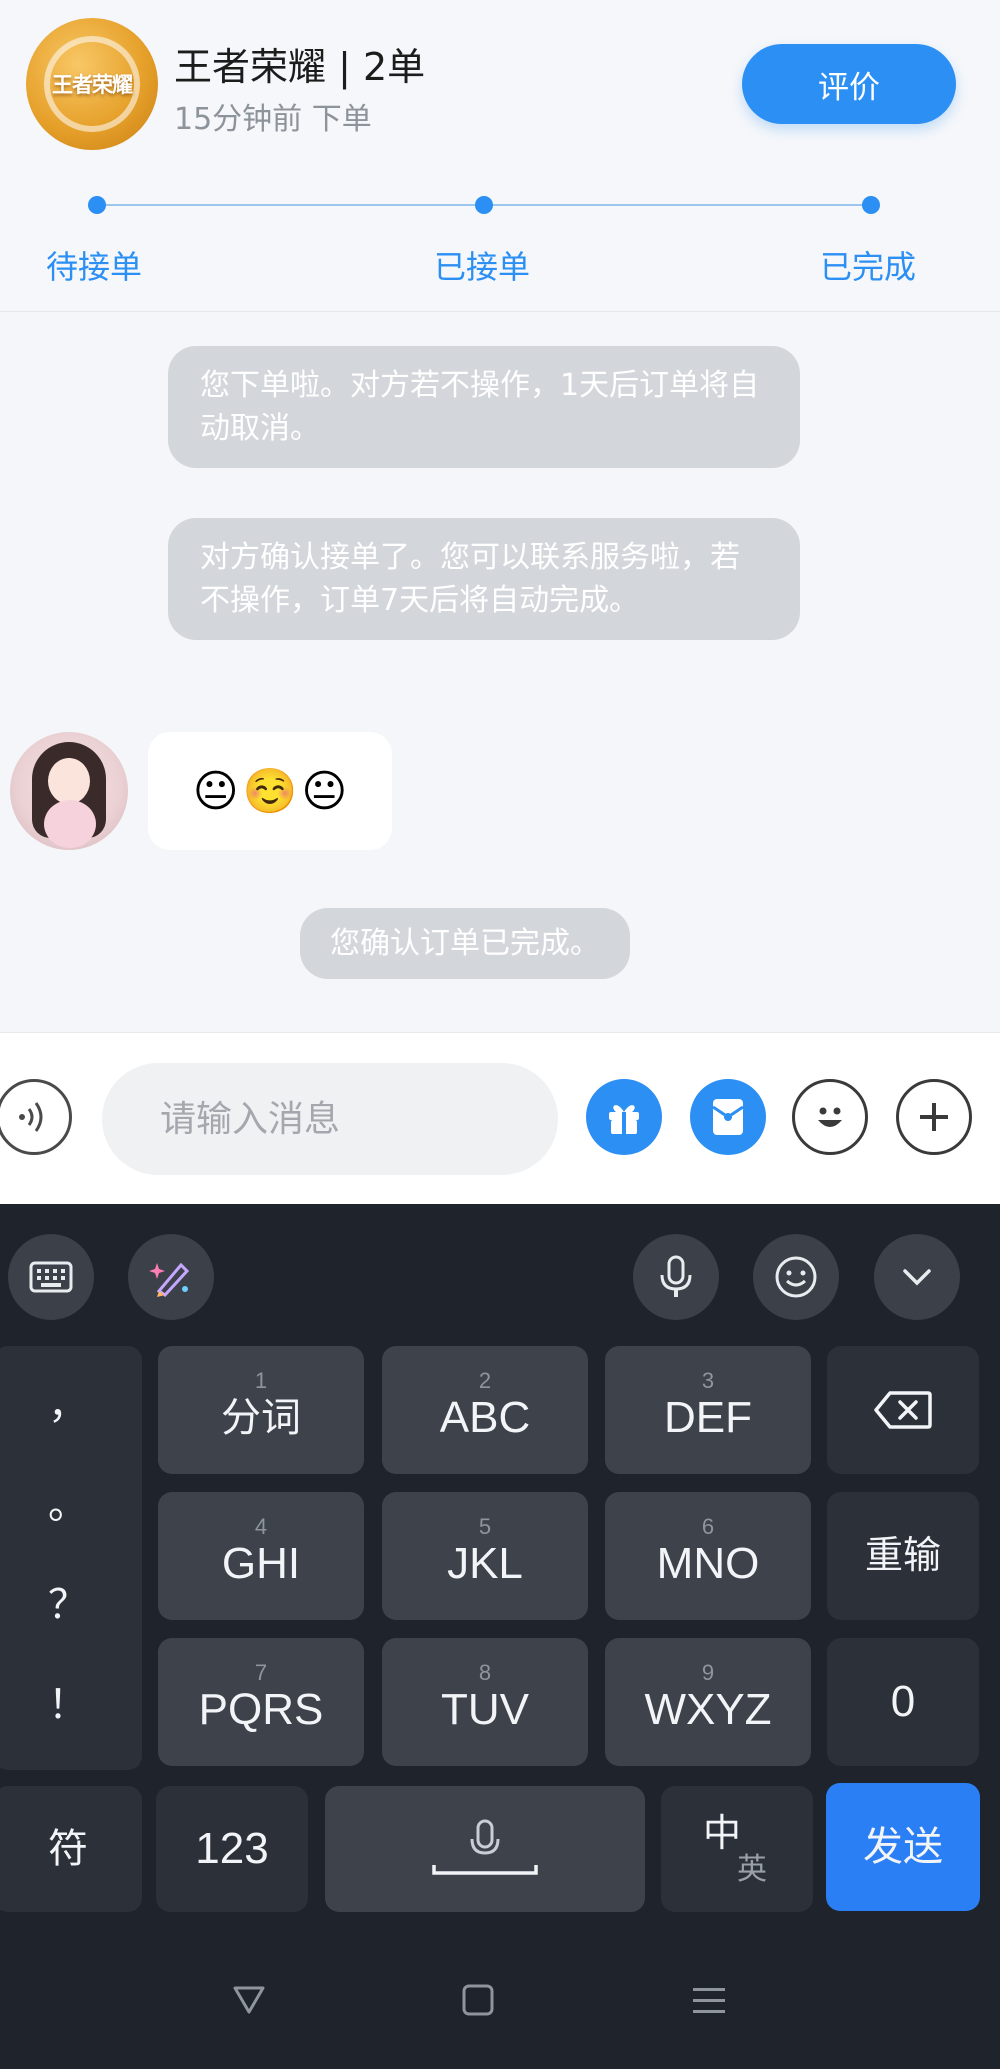  I want to click on order-time: 15分钟前 下单, so click(273, 119).